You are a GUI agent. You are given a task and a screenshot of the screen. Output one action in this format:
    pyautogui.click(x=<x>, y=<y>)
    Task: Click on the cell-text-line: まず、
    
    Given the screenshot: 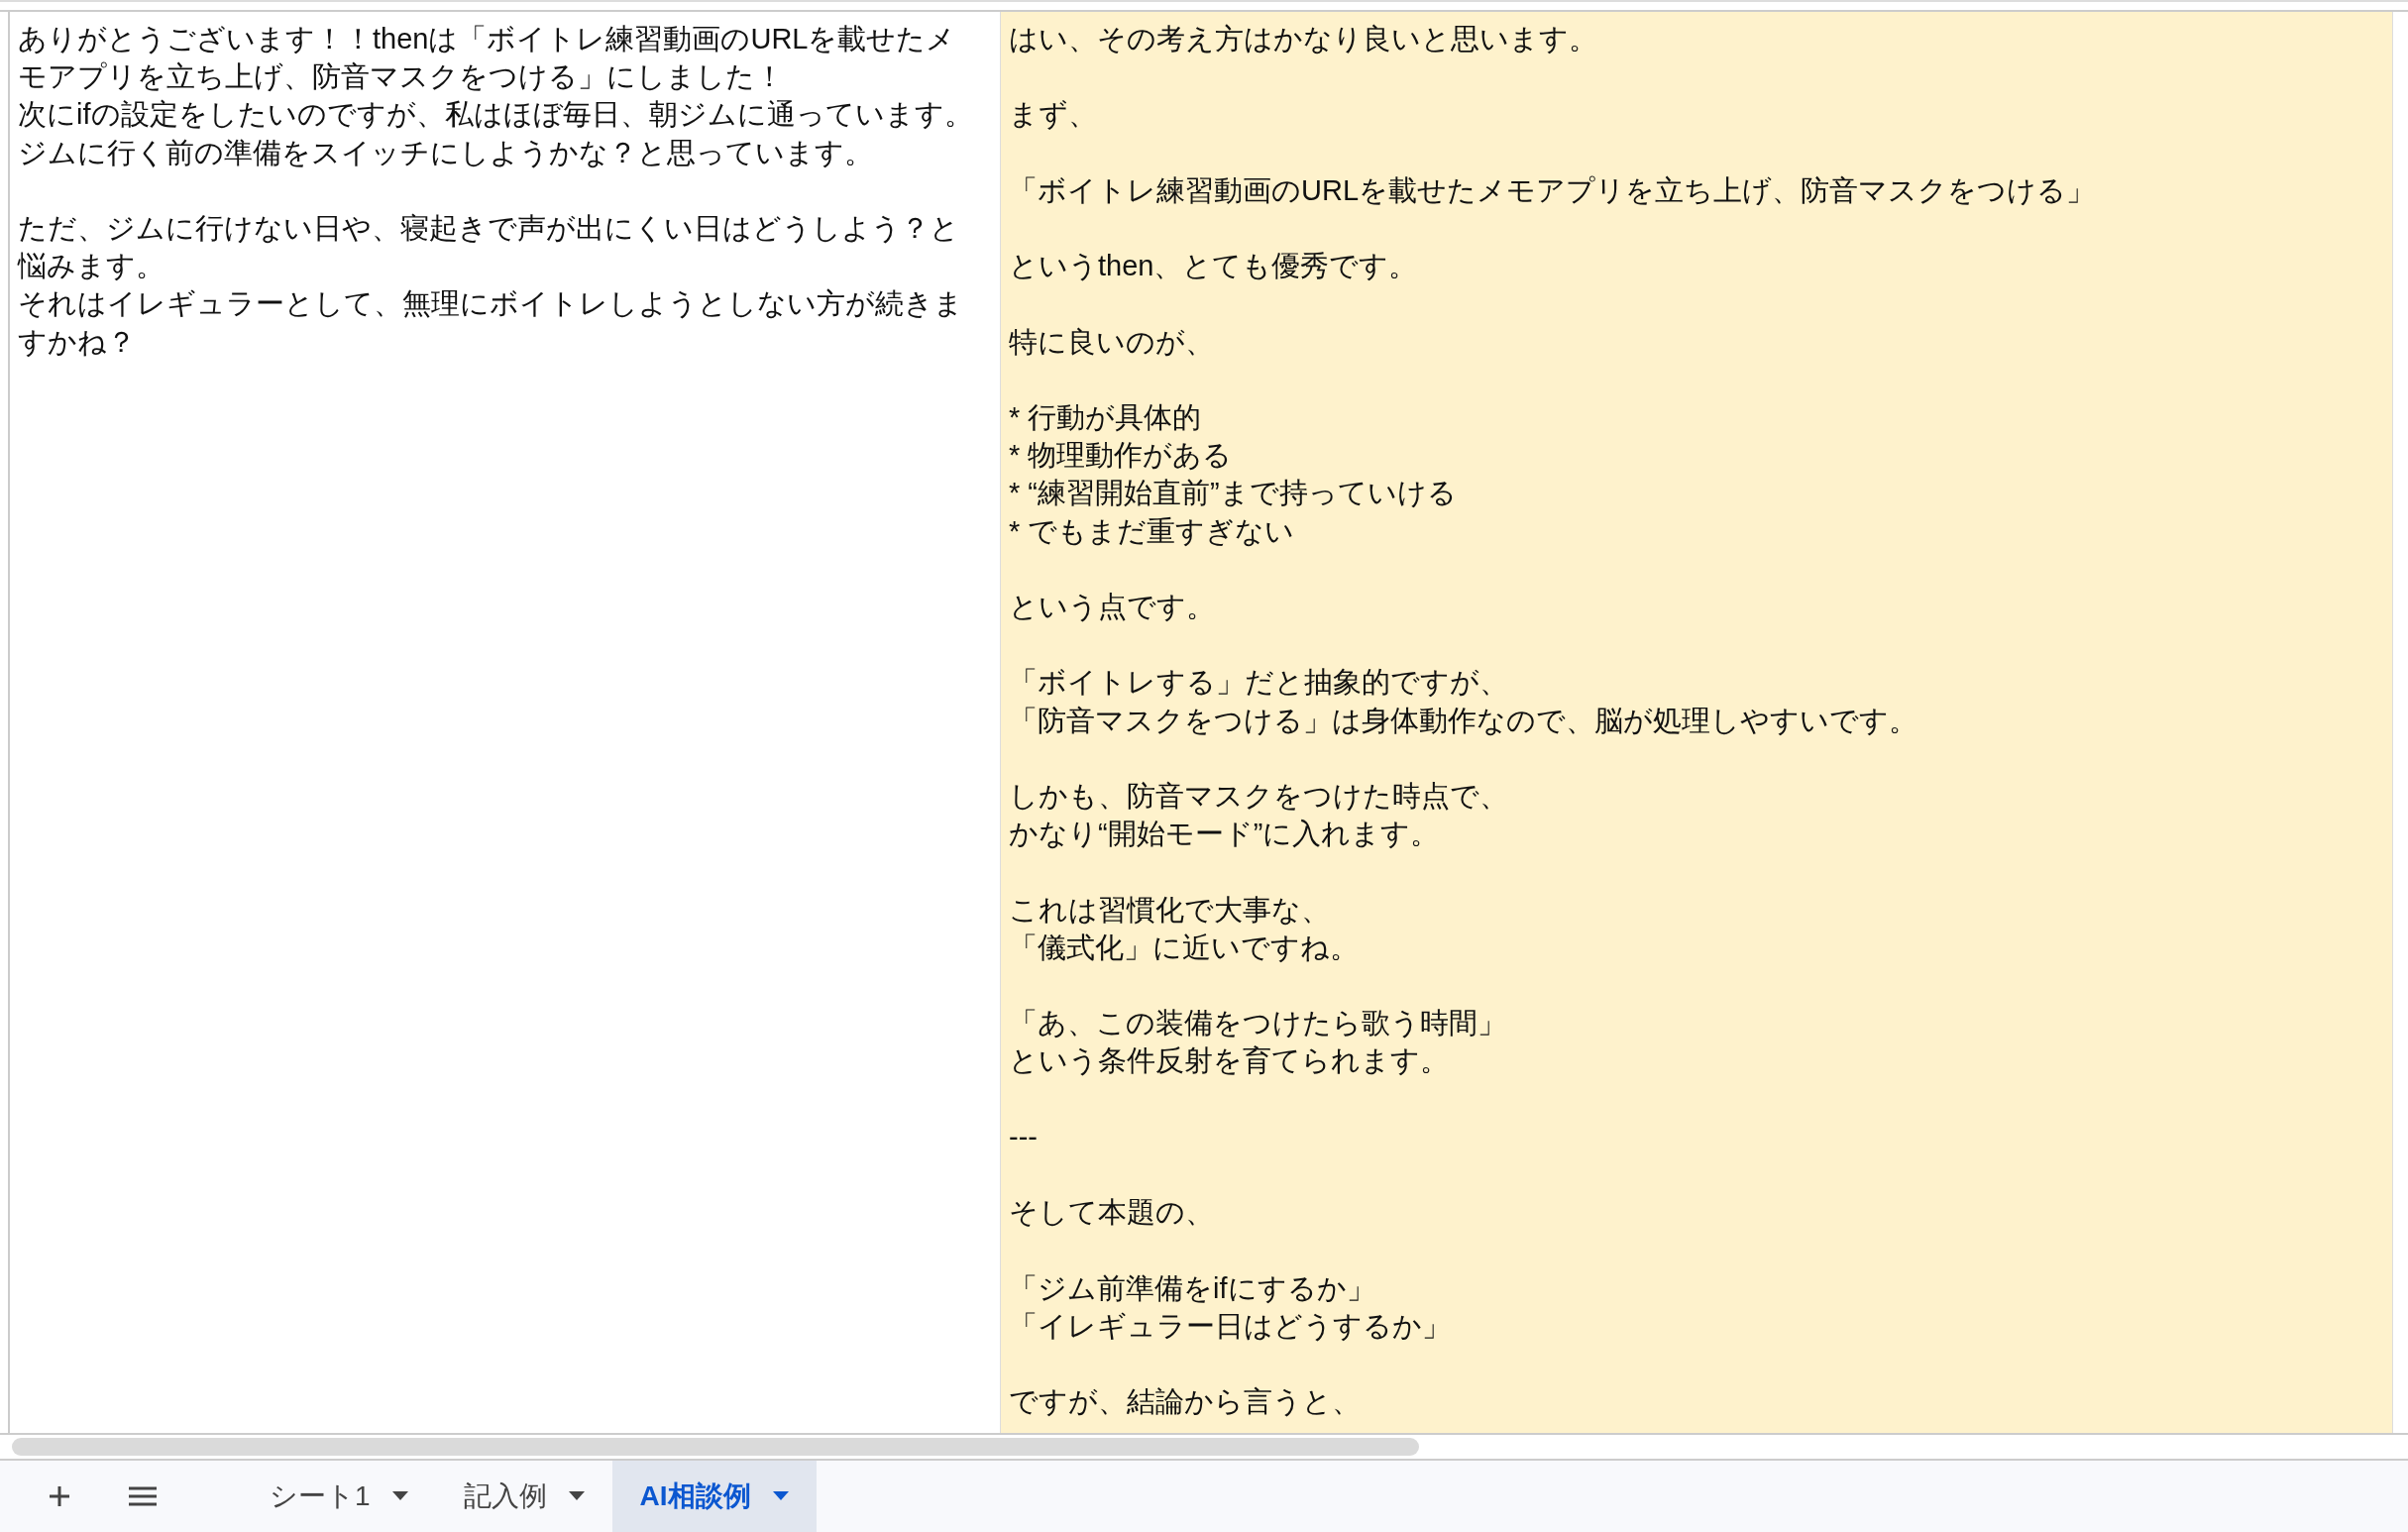 What is the action you would take?
    pyautogui.click(x=1053, y=115)
    